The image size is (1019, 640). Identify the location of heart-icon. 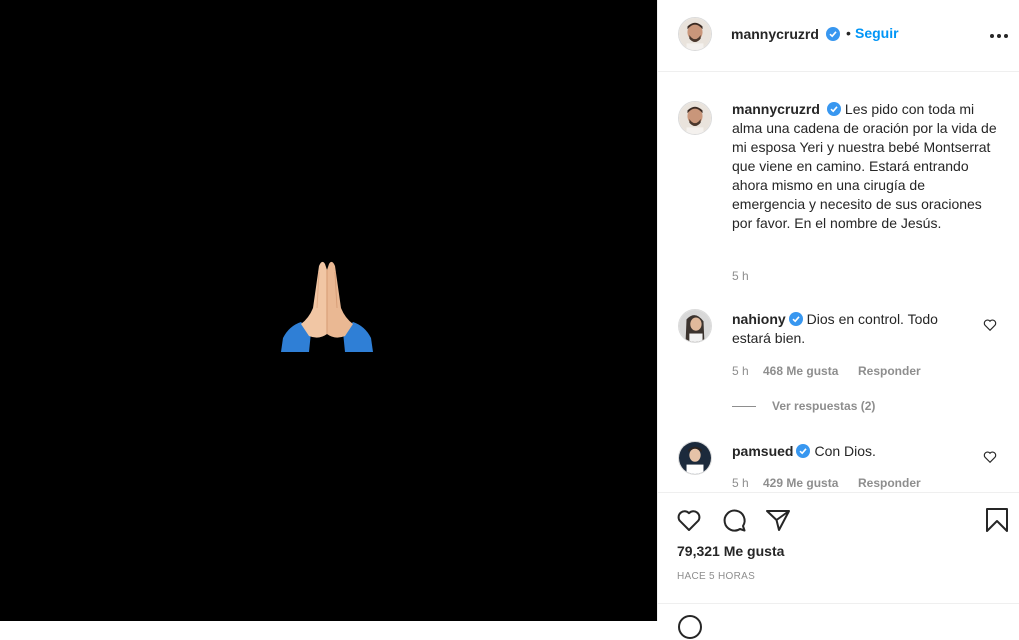
(689, 520).